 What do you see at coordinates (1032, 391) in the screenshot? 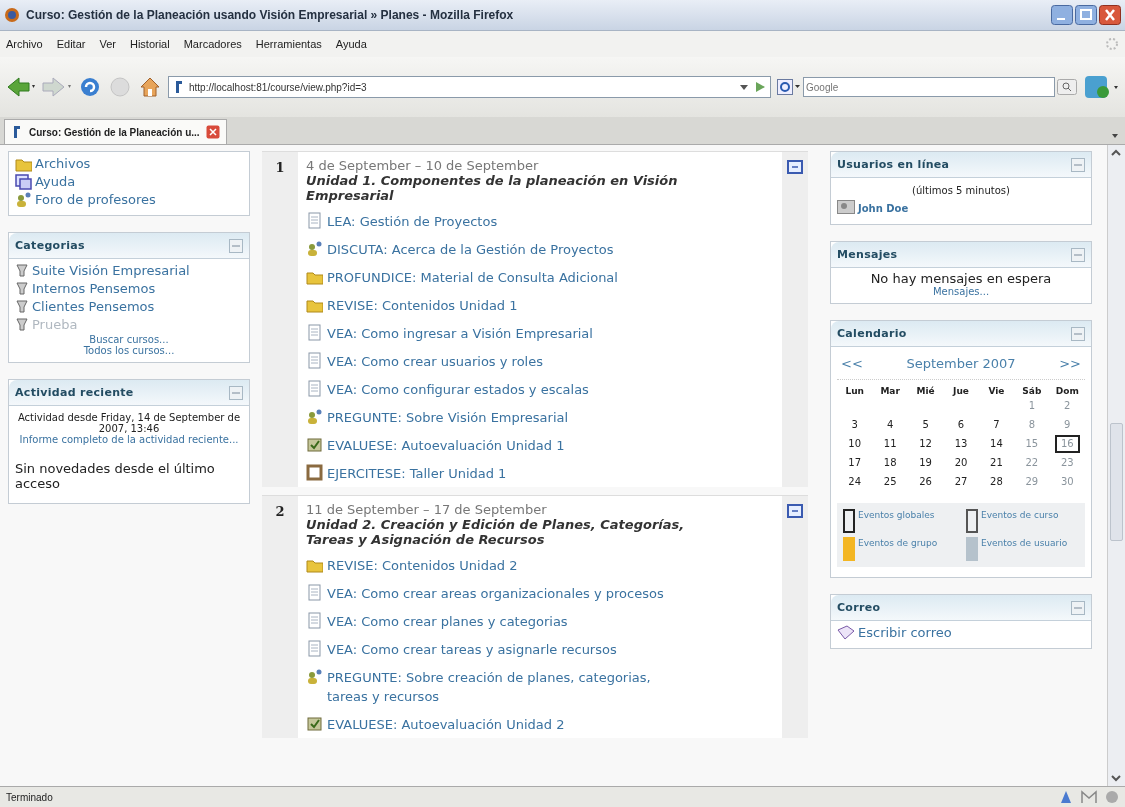
I see `weekday-label: Sáb` at bounding box center [1032, 391].